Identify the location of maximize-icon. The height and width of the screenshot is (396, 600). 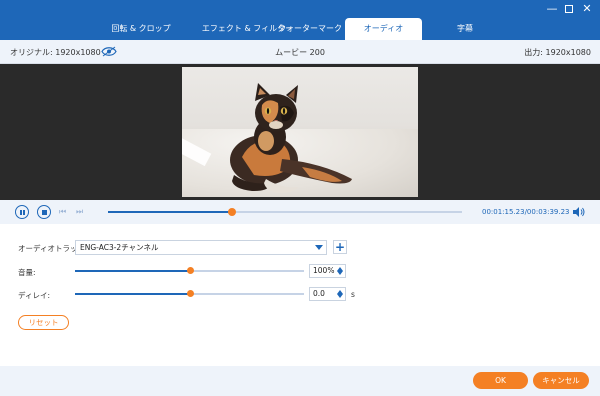
(569, 9).